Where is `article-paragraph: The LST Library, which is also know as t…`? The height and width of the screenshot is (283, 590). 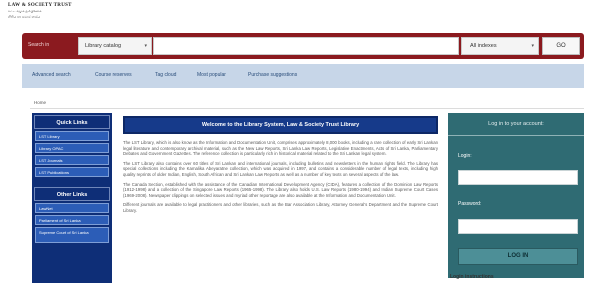
article-paragraph: The LST Library, which is also know as t… is located at coordinates (280, 148).